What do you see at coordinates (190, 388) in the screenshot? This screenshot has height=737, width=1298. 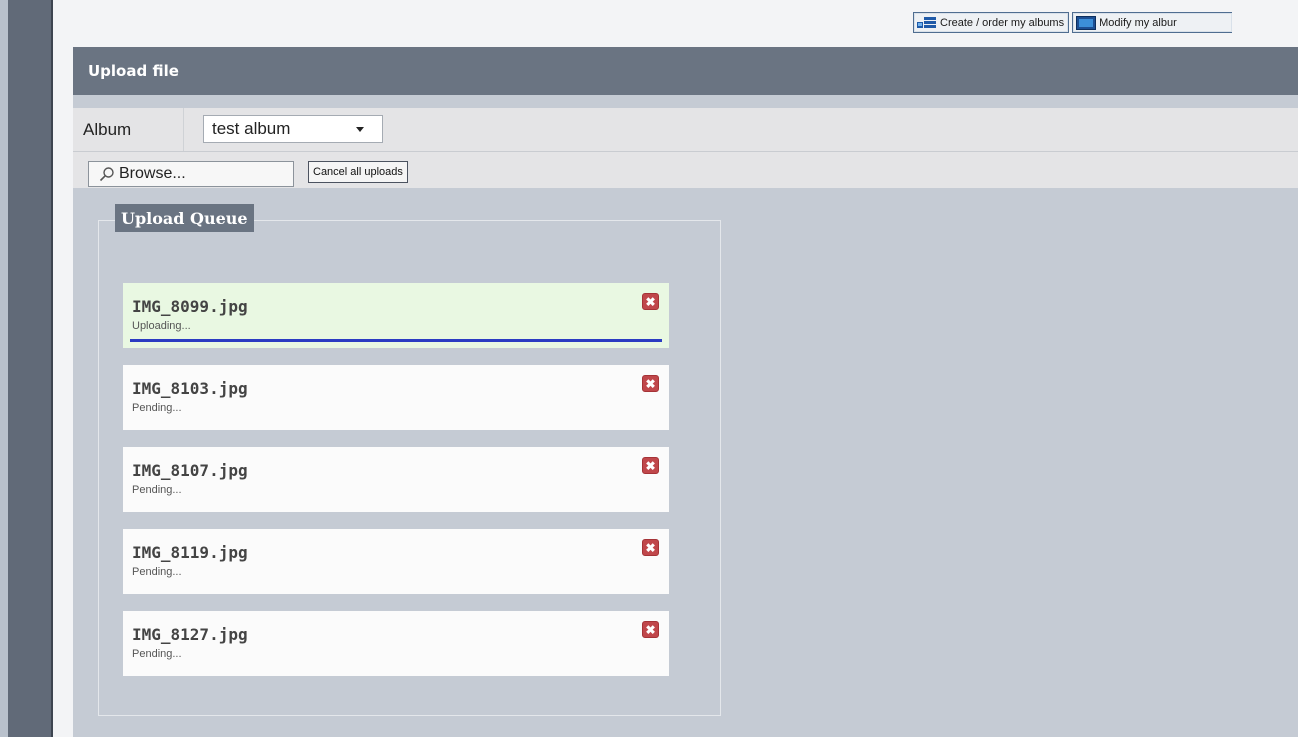 I see `queue-item-filename: IMG_8103.jpg` at bounding box center [190, 388].